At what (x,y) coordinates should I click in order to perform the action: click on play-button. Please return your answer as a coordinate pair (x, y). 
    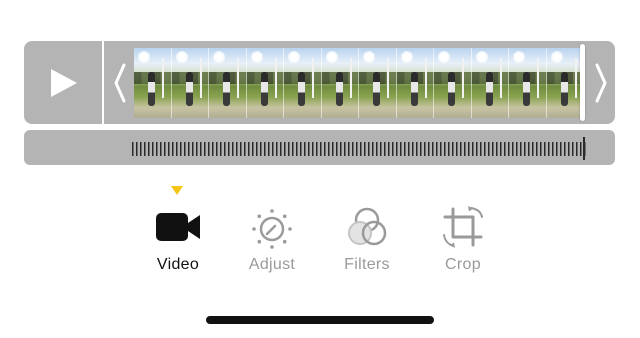
    Looking at the image, I should click on (63, 82).